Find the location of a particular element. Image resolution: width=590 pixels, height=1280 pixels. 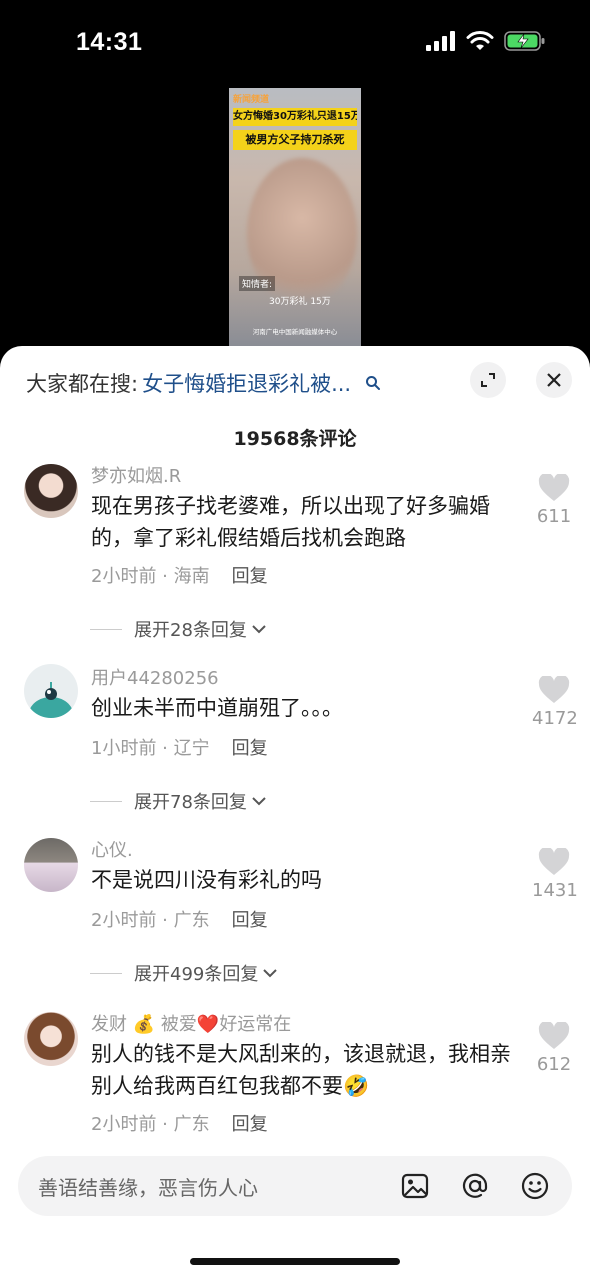

status-time: 14:31 is located at coordinates (109, 42).